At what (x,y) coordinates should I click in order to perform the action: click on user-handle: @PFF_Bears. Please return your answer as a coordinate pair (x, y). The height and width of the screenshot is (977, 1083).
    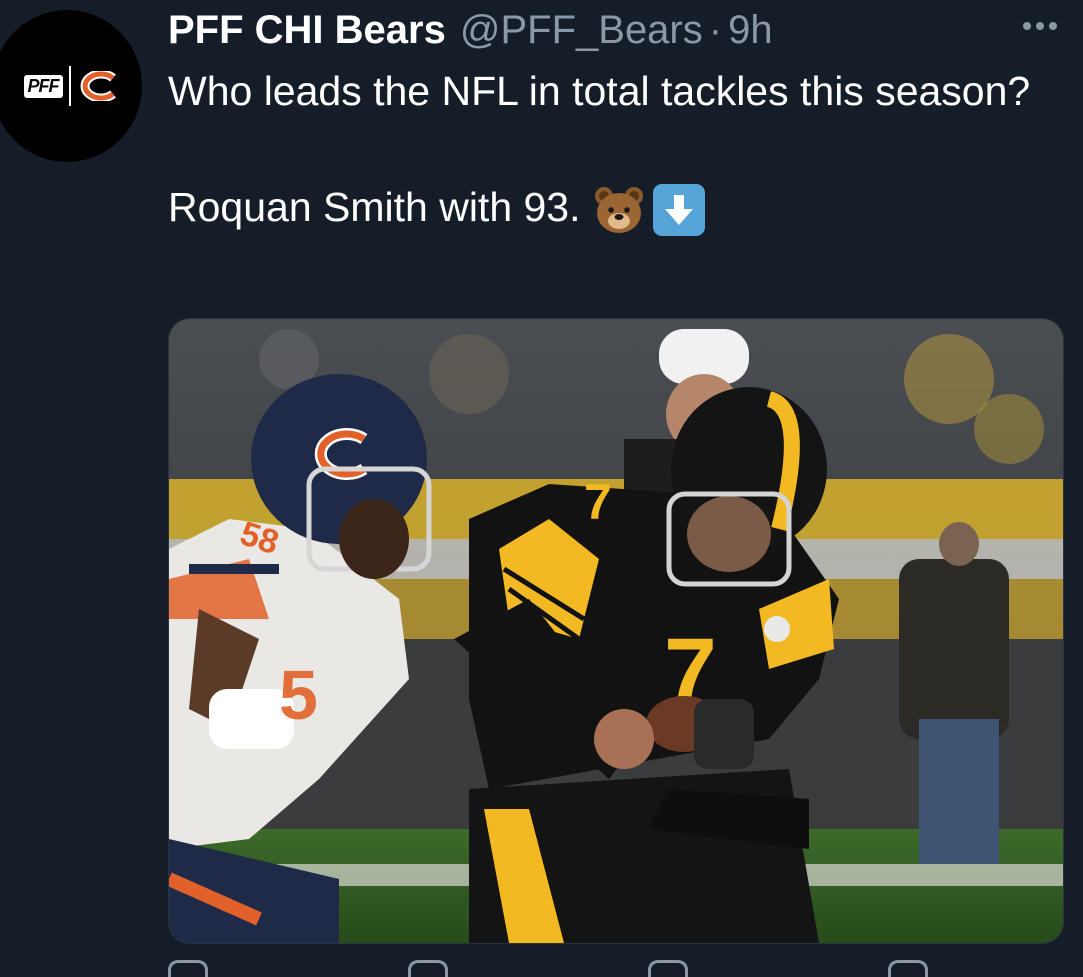
    Looking at the image, I should click on (581, 30).